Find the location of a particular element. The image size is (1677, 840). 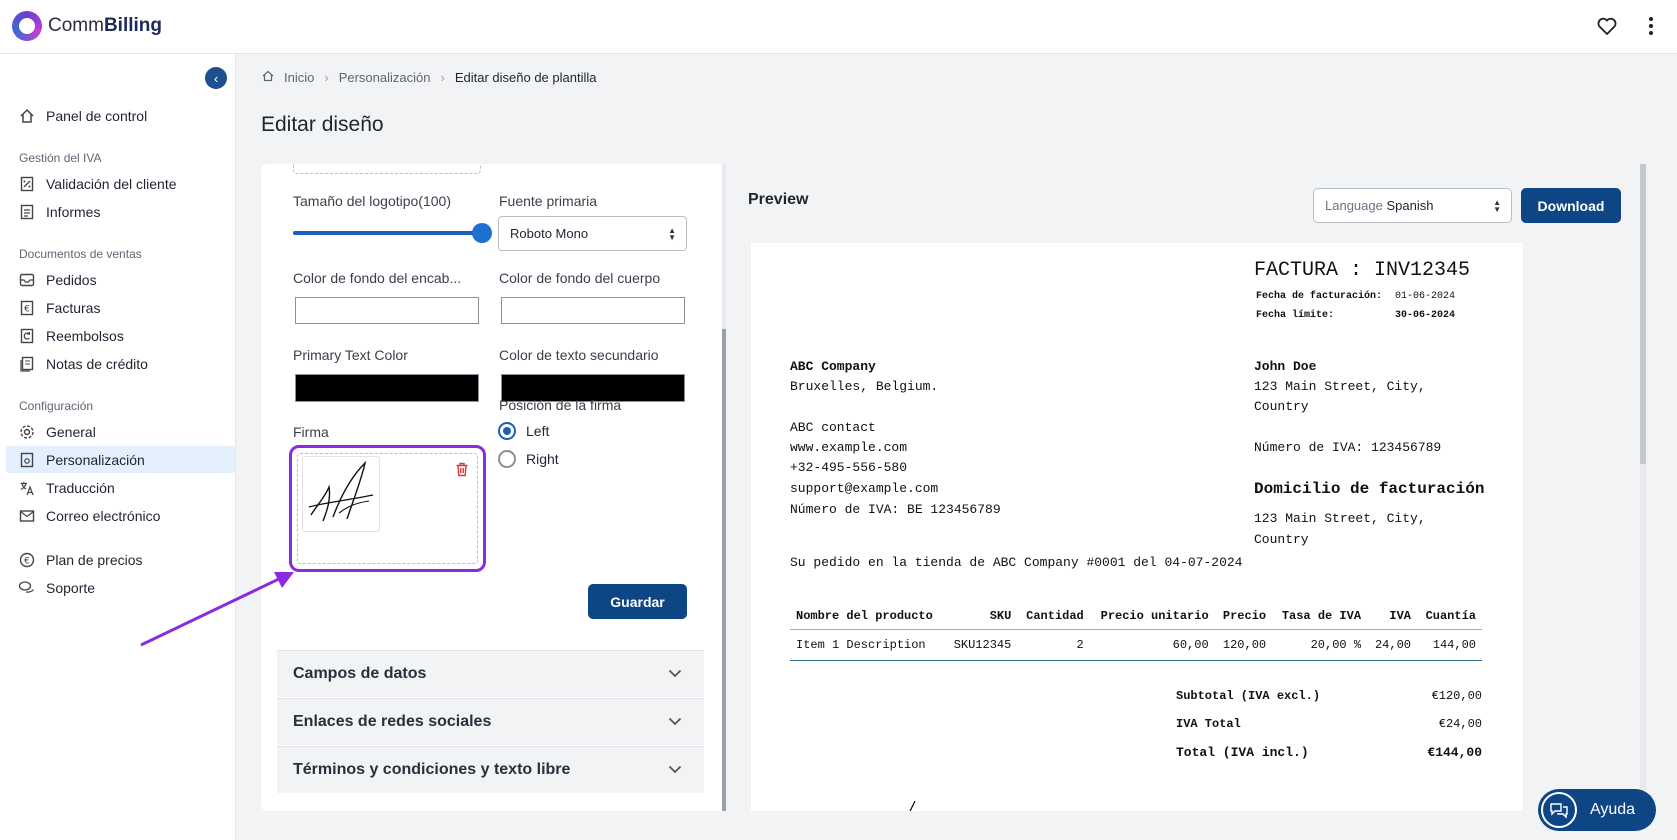

nav-section-vat: Gestión del IVA is located at coordinates (60, 158).